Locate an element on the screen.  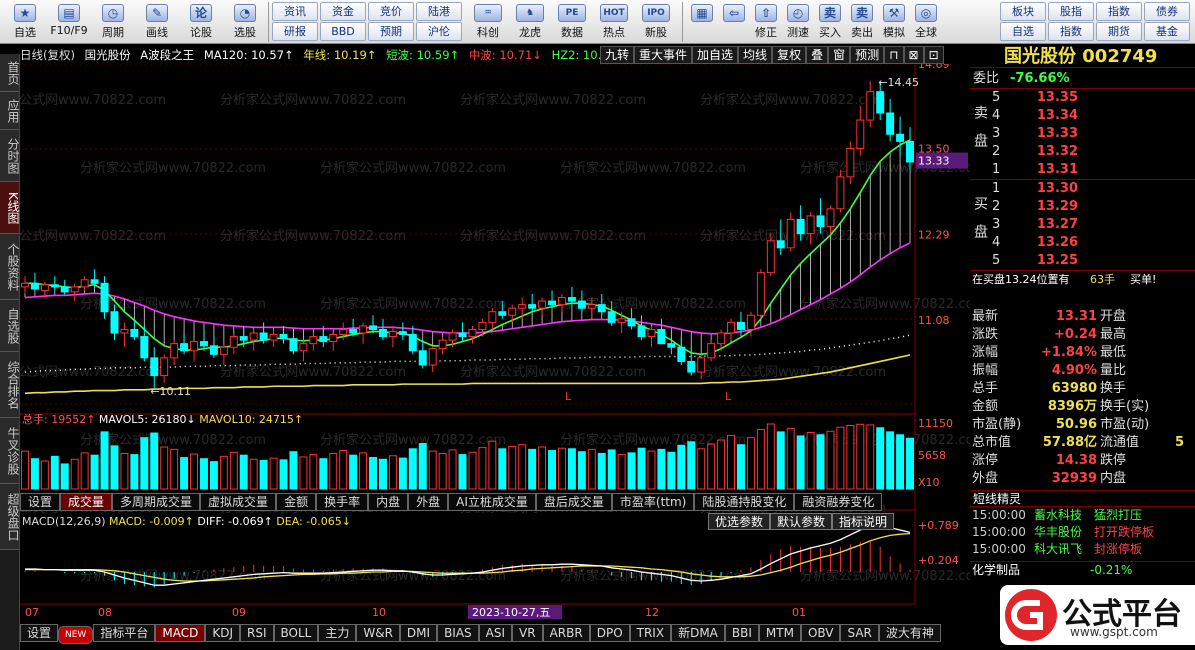
indicator-tab: BIAS is located at coordinates (458, 633).